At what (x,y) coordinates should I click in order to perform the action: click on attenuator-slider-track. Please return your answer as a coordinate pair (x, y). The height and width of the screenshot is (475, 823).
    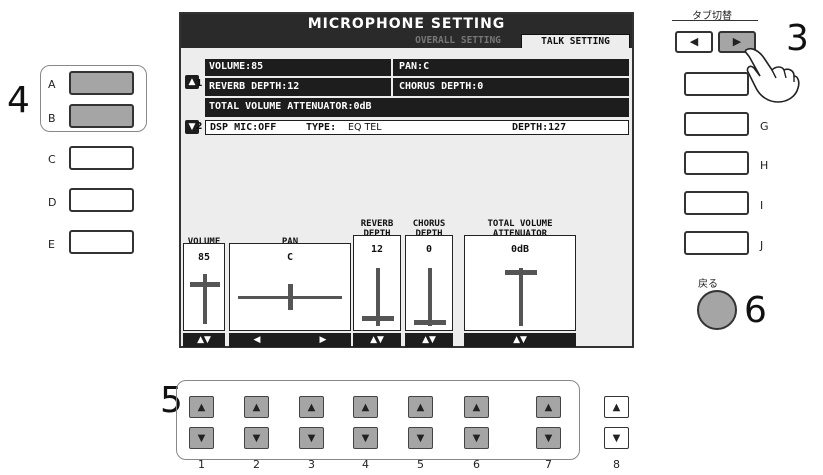
    Looking at the image, I should click on (521, 297).